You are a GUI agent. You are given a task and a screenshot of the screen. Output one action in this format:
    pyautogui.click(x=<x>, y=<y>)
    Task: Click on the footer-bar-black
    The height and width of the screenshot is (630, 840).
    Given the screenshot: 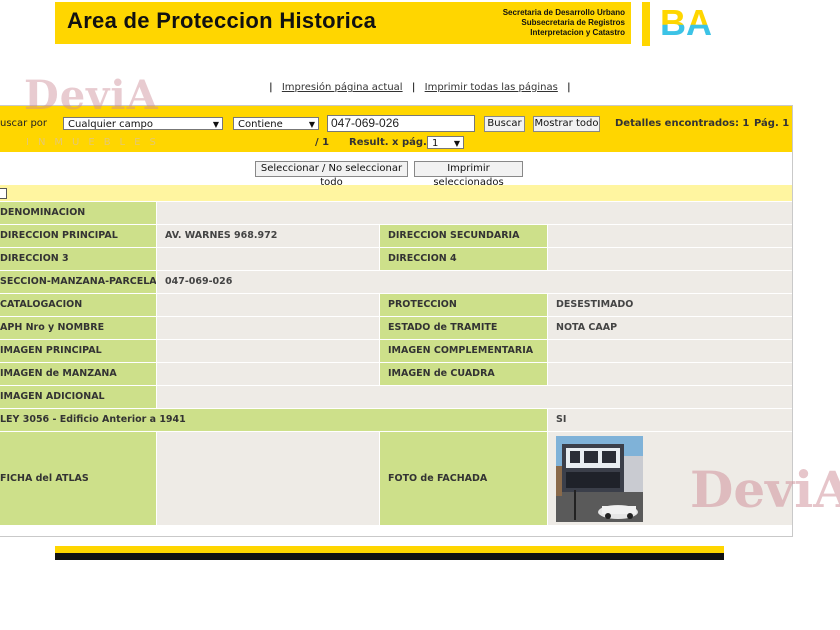 What is the action you would take?
    pyautogui.click(x=389, y=556)
    